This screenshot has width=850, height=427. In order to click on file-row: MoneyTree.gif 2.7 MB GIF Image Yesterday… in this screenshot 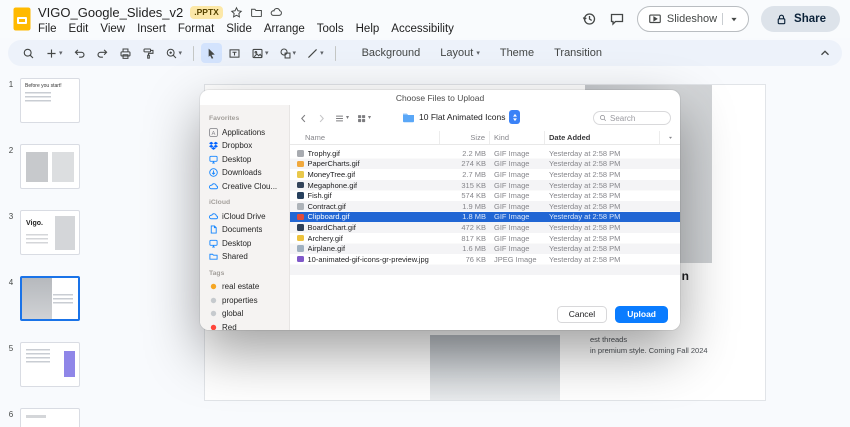, I will do `click(485, 174)`.